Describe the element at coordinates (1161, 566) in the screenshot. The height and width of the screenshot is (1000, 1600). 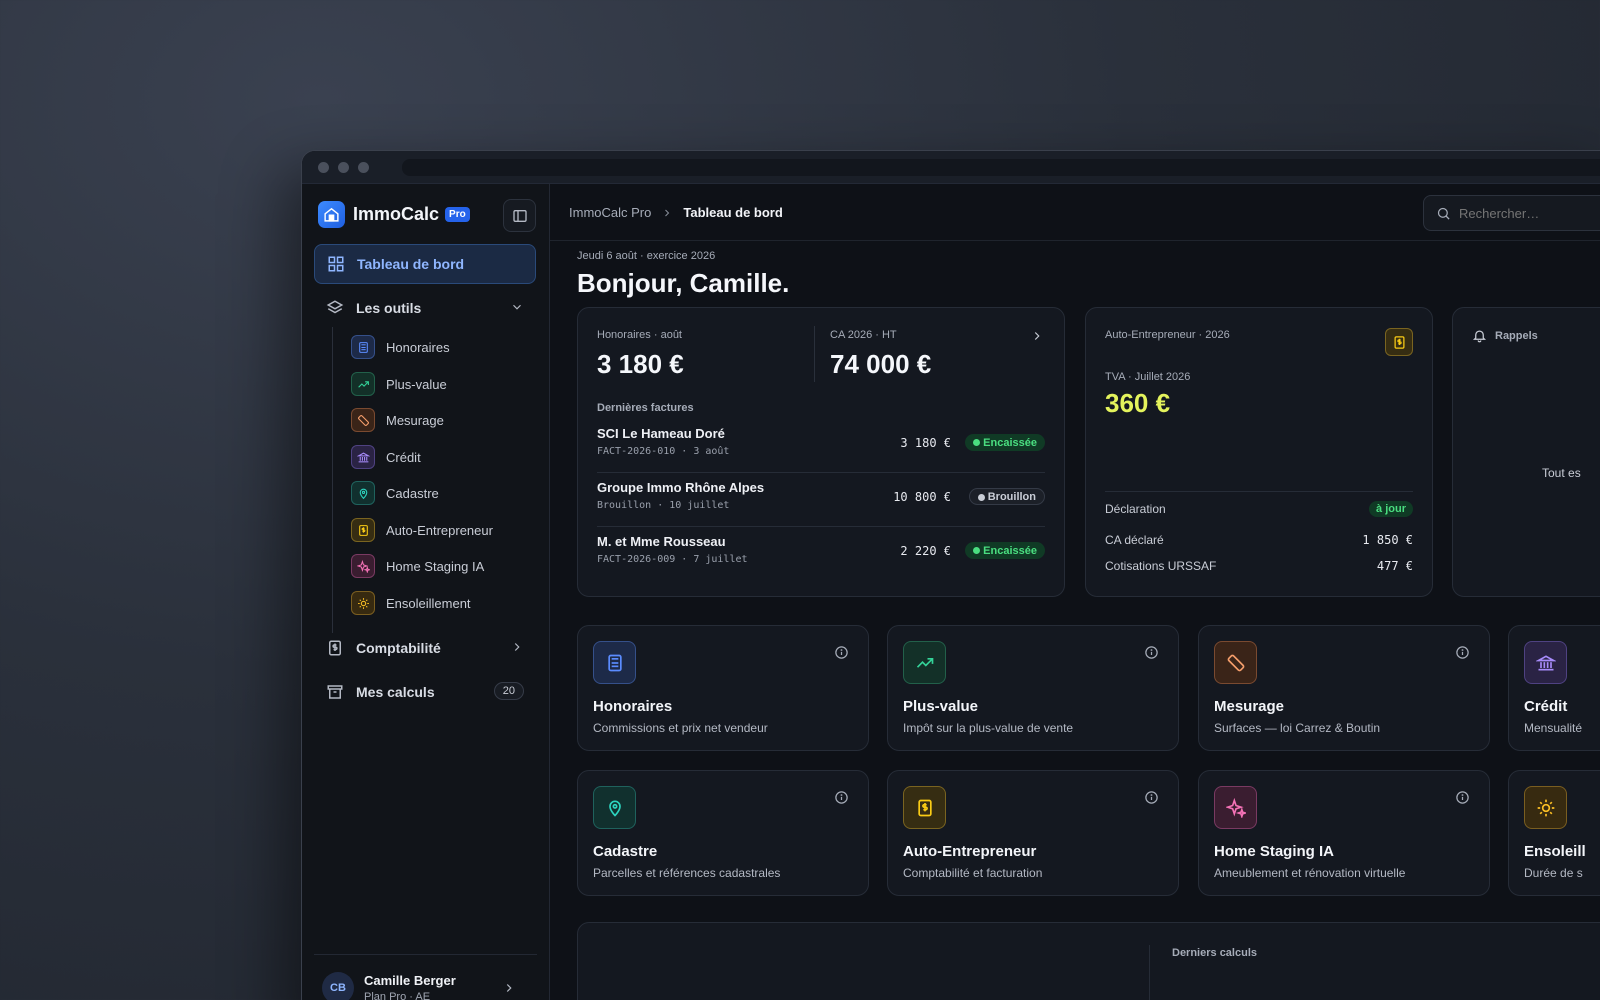
I see `urssaf-label: Cotisations URSSAF` at that location.